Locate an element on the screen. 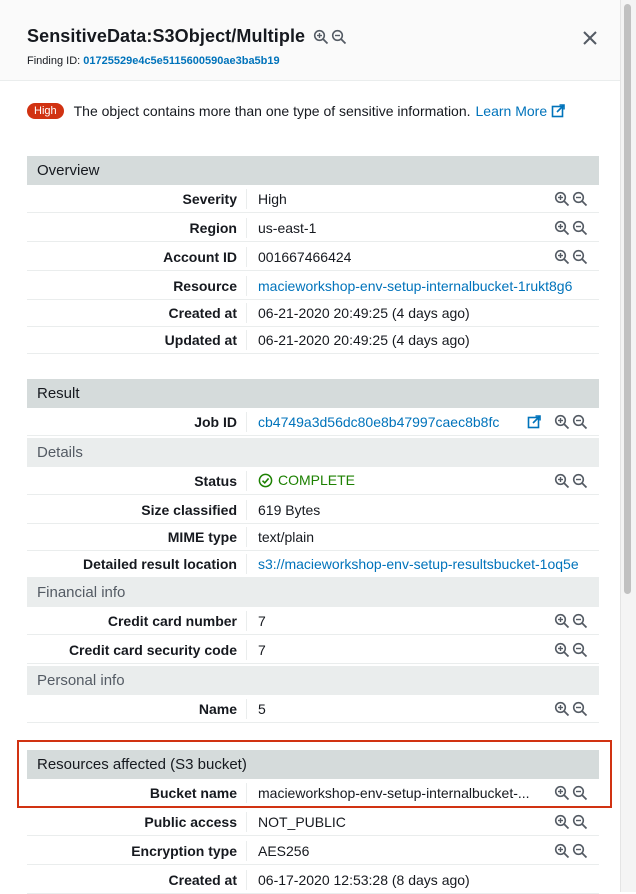 The height and width of the screenshot is (894, 636). status-value: COMPLETE is located at coordinates (306, 480).